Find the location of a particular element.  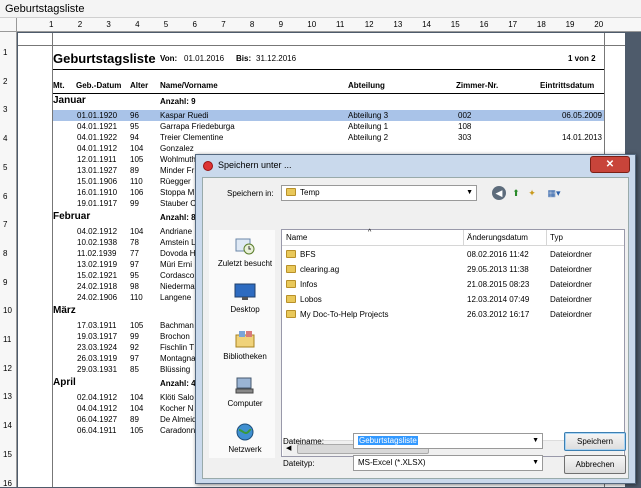

place-computer-label: Computer is located at coordinates (245, 403).